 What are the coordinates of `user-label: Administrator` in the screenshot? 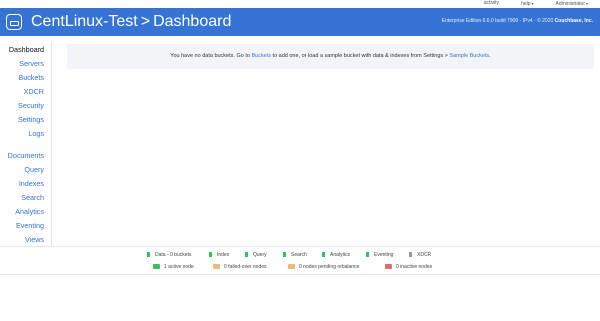 It's located at (570, 4).